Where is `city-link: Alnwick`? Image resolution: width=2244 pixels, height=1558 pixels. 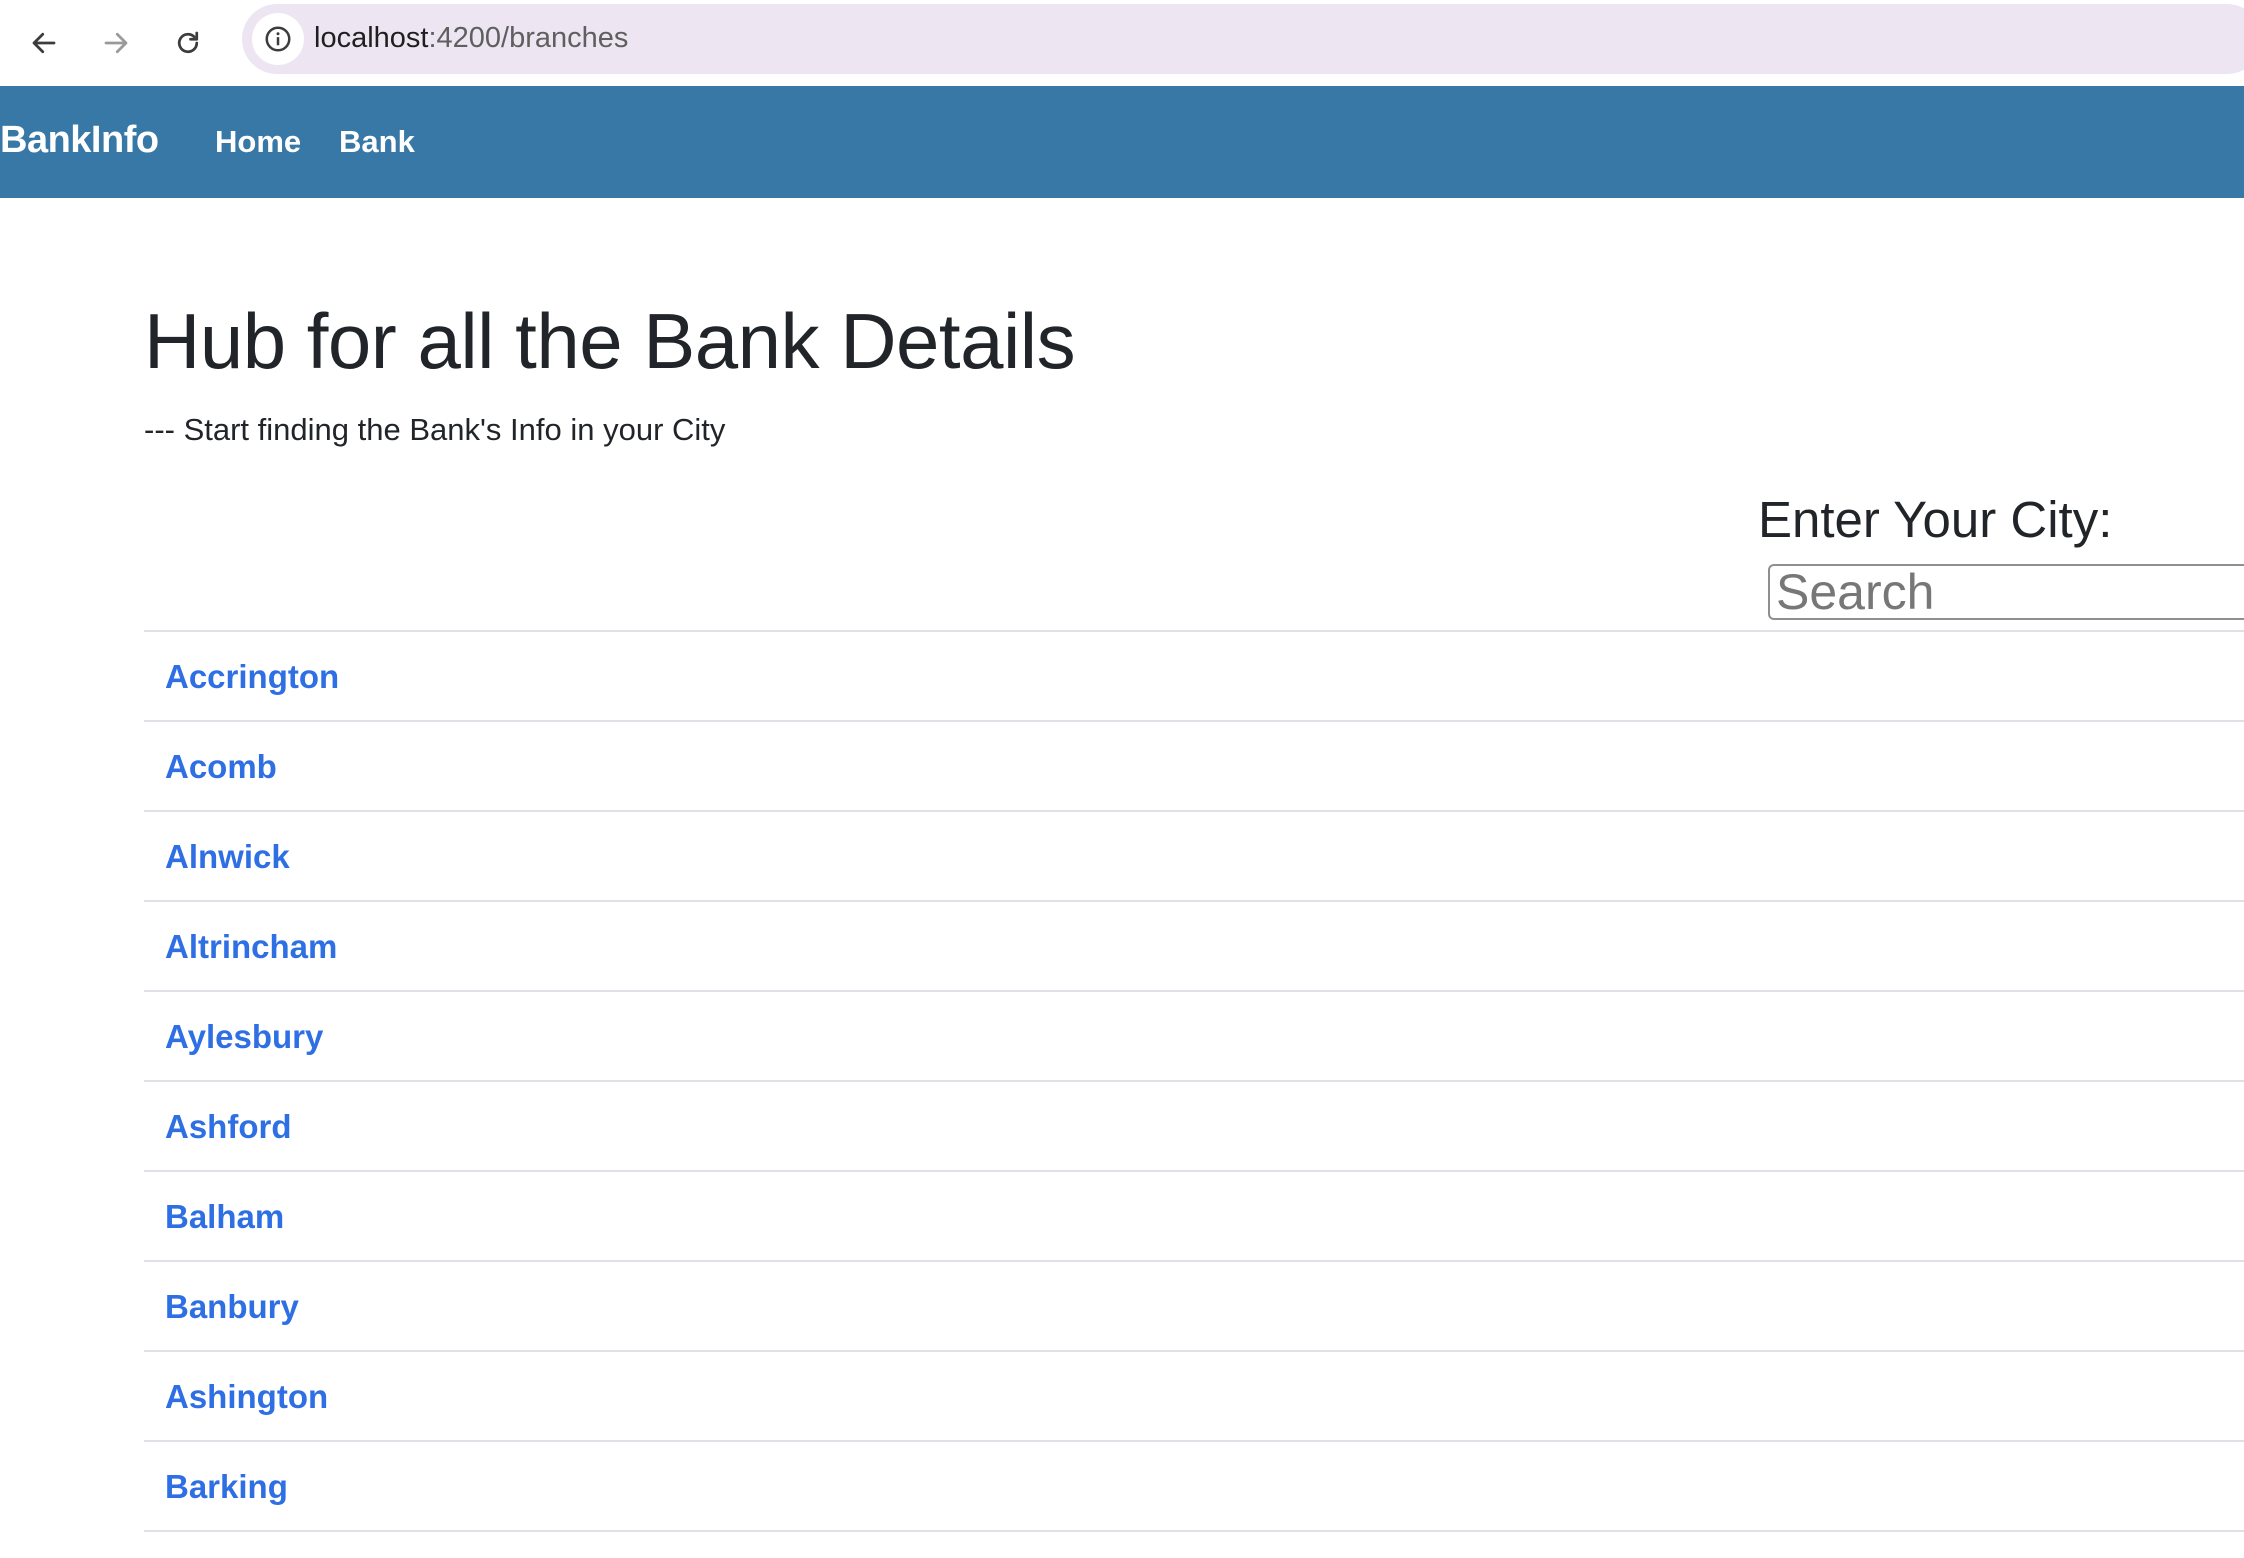
city-link: Alnwick is located at coordinates (227, 857).